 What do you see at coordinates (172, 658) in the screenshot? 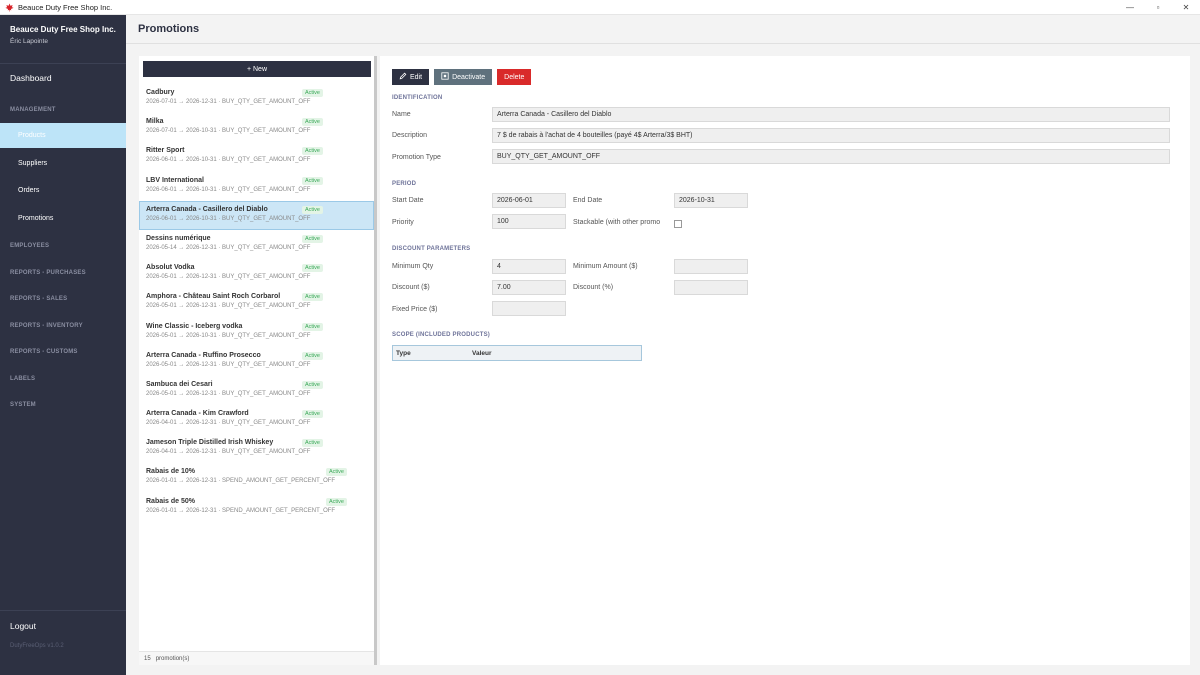
I see `promotion-count-label: promotion(s)` at bounding box center [172, 658].